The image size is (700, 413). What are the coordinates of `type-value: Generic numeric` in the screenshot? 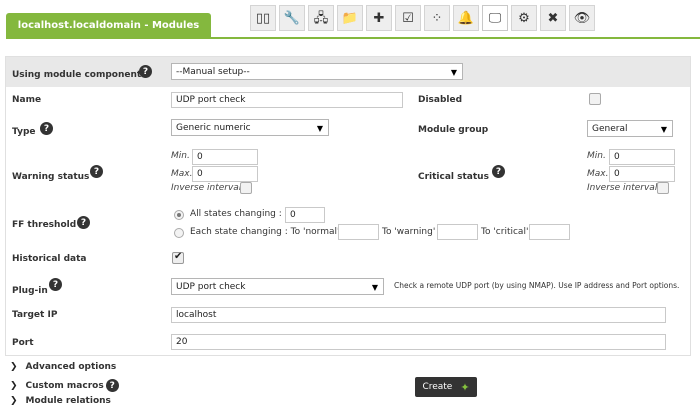 It's located at (213, 128).